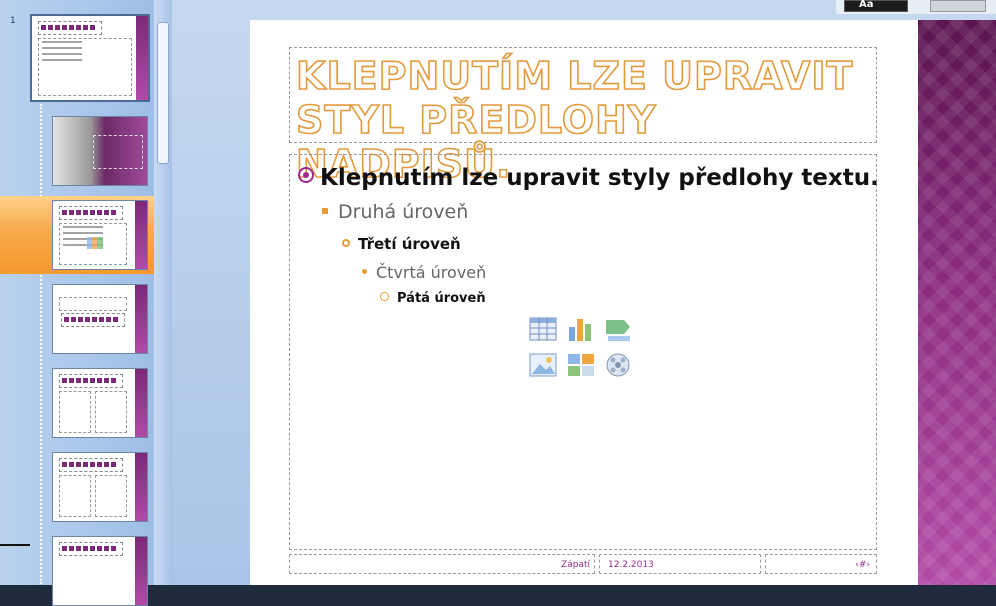 Image resolution: width=996 pixels, height=606 pixels. I want to click on insert-table-icon, so click(543, 329).